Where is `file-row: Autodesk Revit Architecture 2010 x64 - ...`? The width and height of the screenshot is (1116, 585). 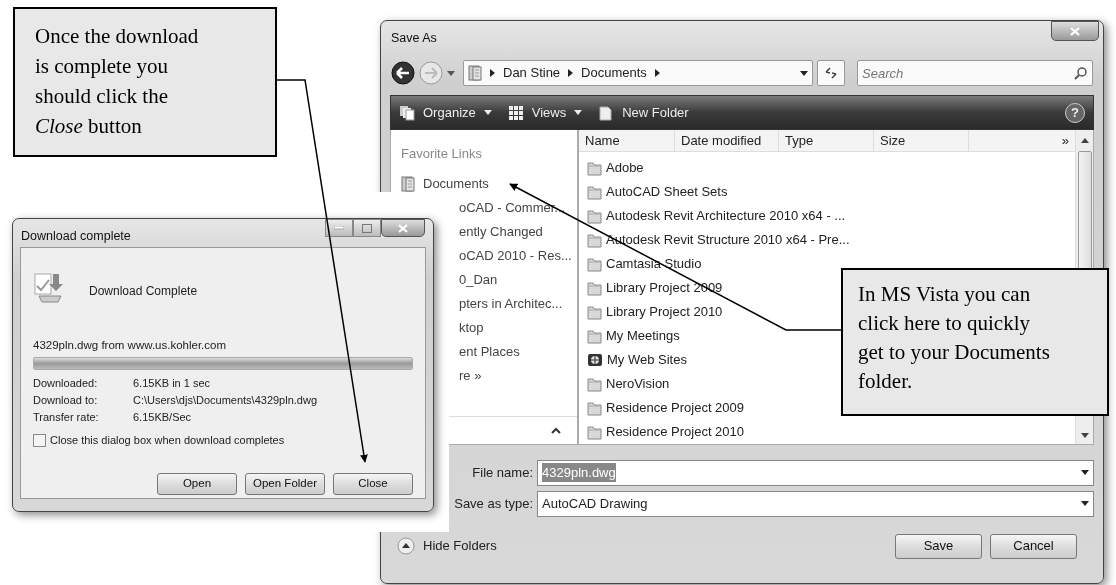
file-row: Autodesk Revit Architecture 2010 x64 - ... is located at coordinates (716, 216).